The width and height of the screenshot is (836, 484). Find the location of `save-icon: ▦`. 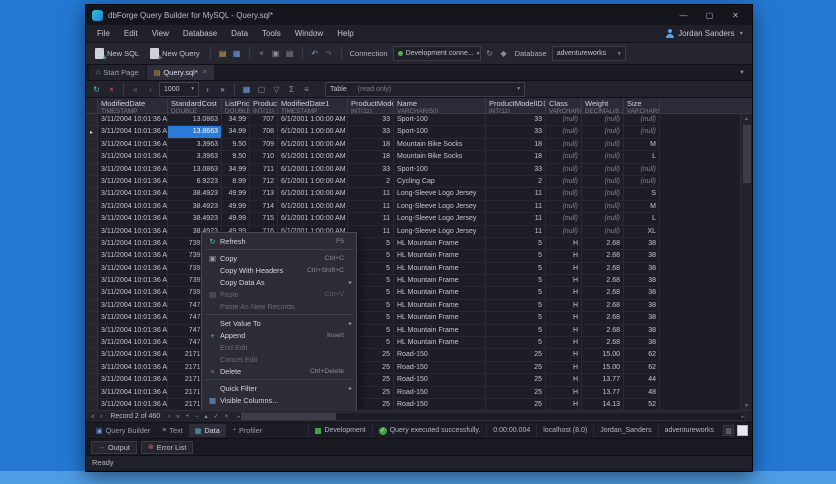

save-icon: ▦ is located at coordinates (237, 53).